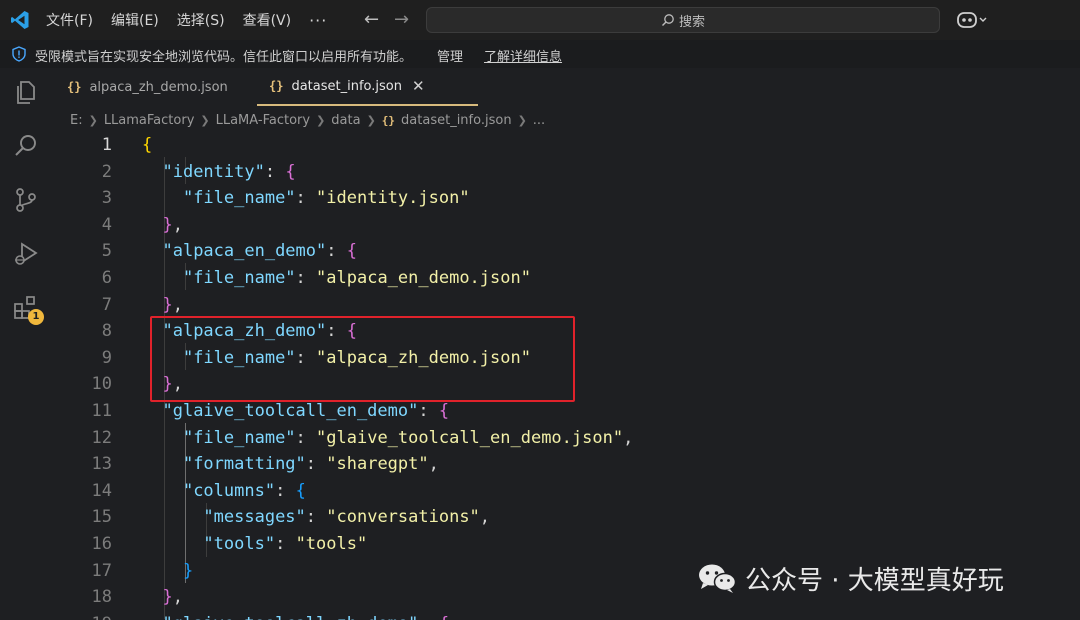 The width and height of the screenshot is (1080, 620). What do you see at coordinates (318, 20) in the screenshot?
I see `menu-more-button: ···` at bounding box center [318, 20].